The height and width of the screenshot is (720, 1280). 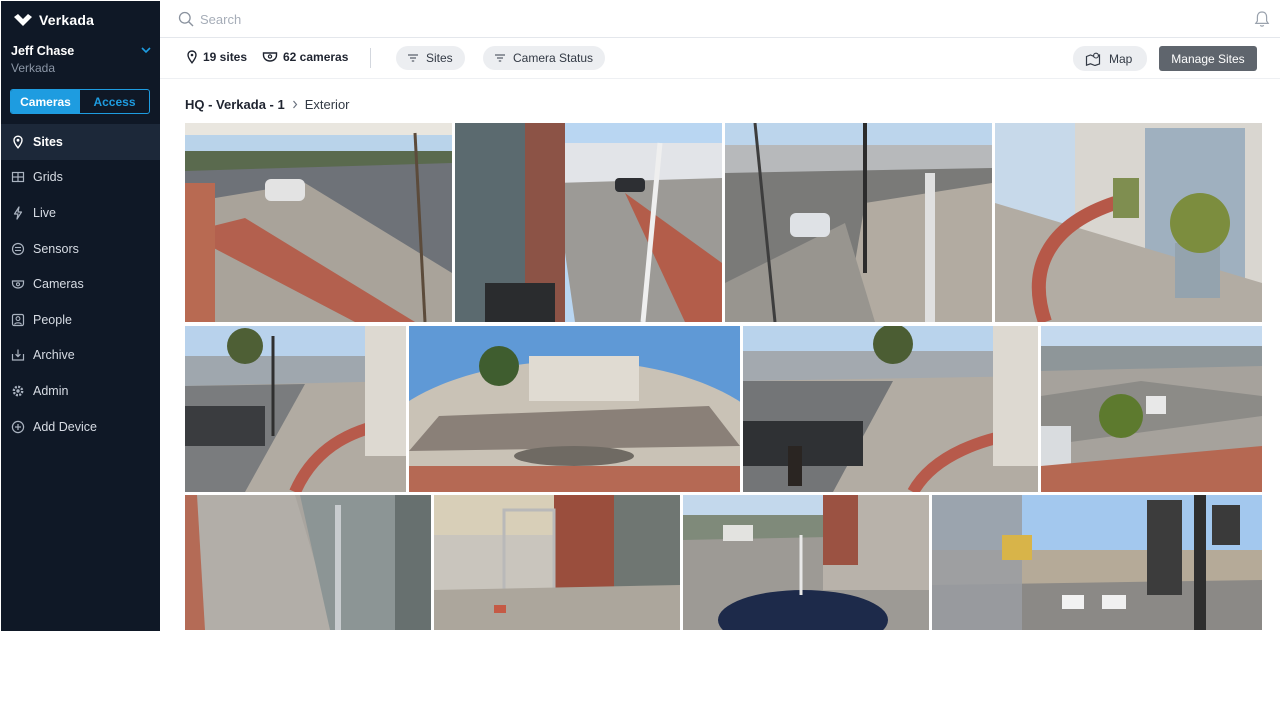 I want to click on sidebar-item-label: Admin, so click(x=51, y=390).